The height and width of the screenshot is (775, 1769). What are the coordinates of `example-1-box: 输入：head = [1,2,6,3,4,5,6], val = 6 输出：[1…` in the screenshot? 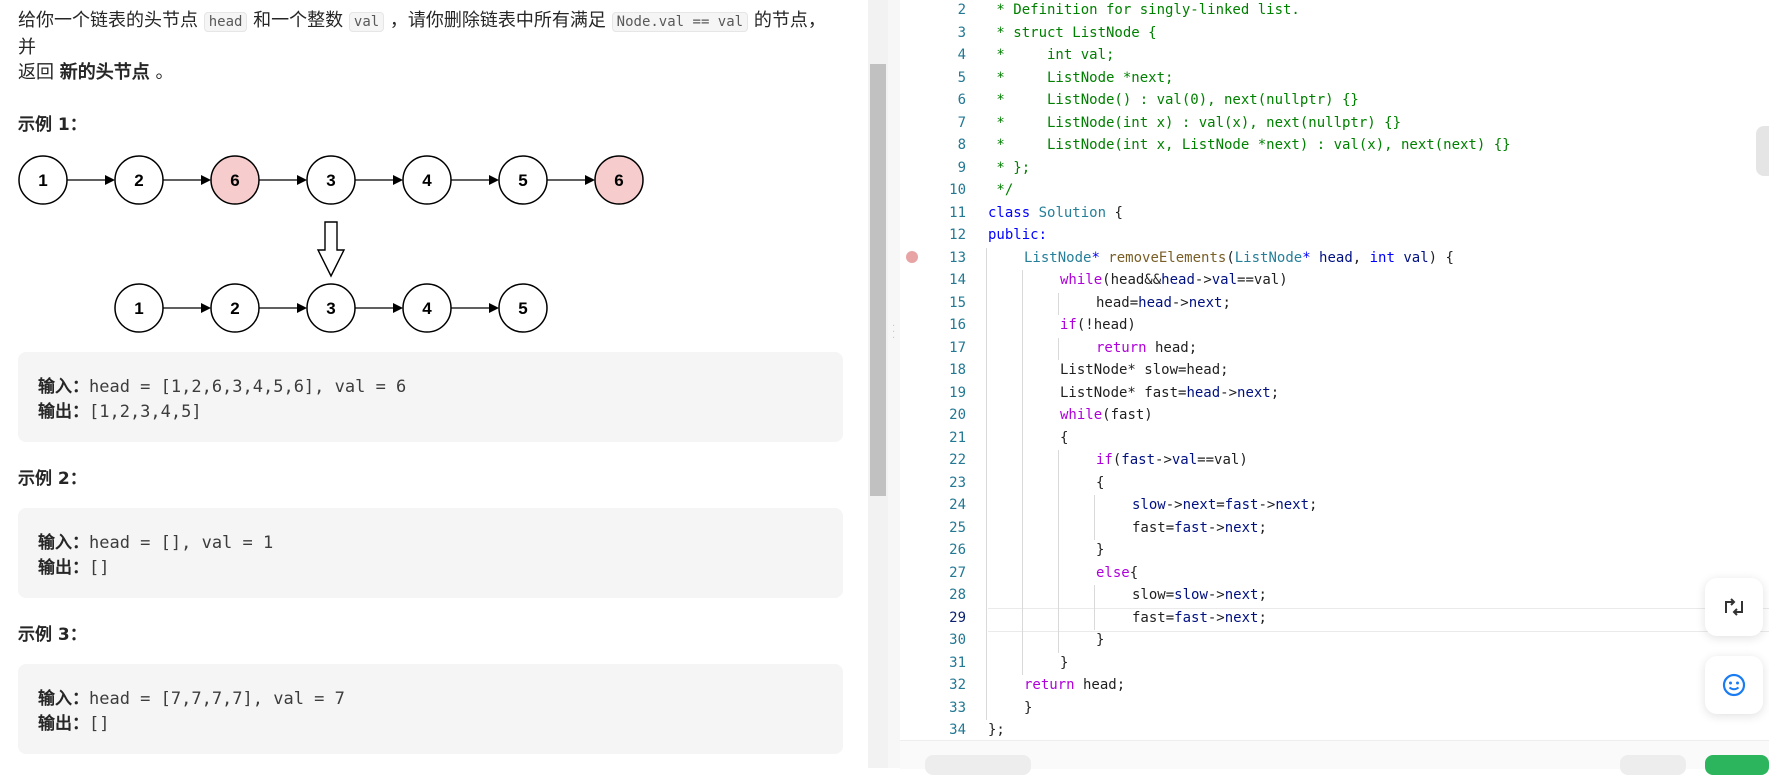 It's located at (430, 397).